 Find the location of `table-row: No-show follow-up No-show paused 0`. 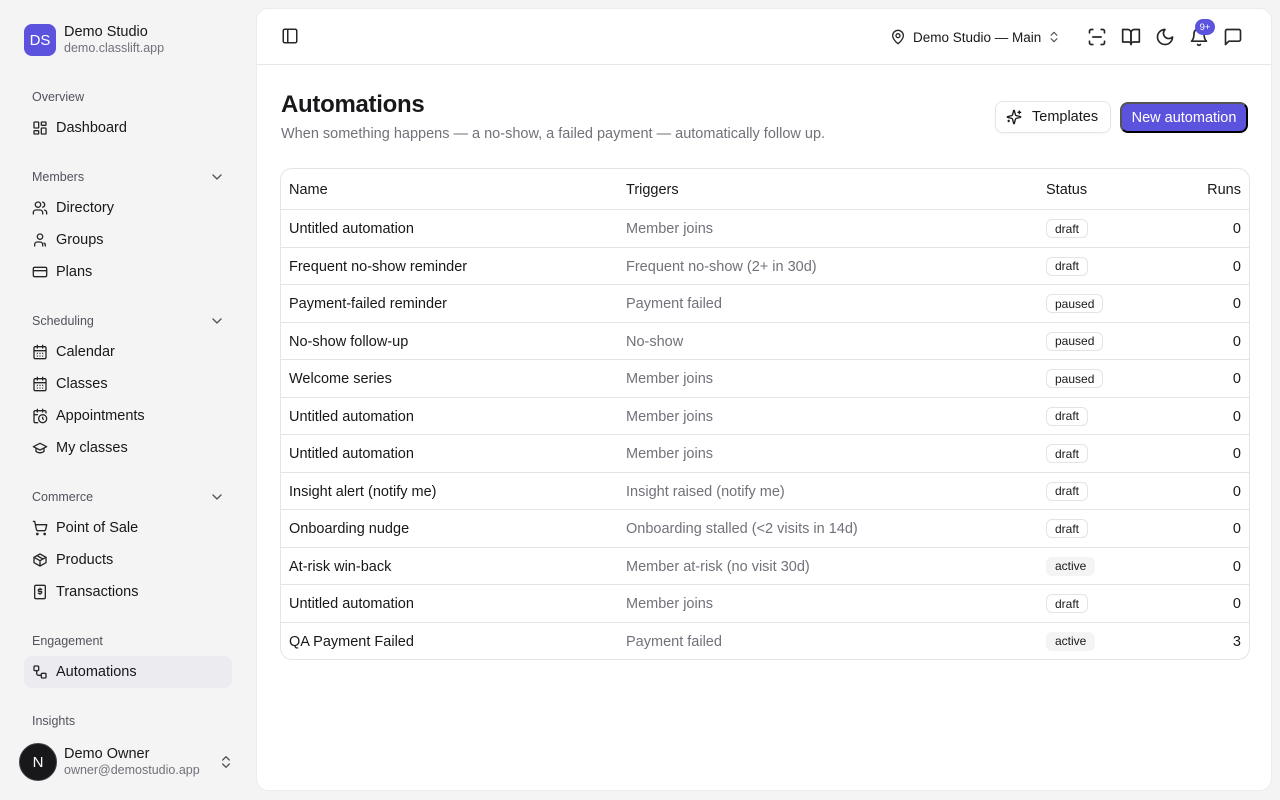

table-row: No-show follow-up No-show paused 0 is located at coordinates (765, 341).